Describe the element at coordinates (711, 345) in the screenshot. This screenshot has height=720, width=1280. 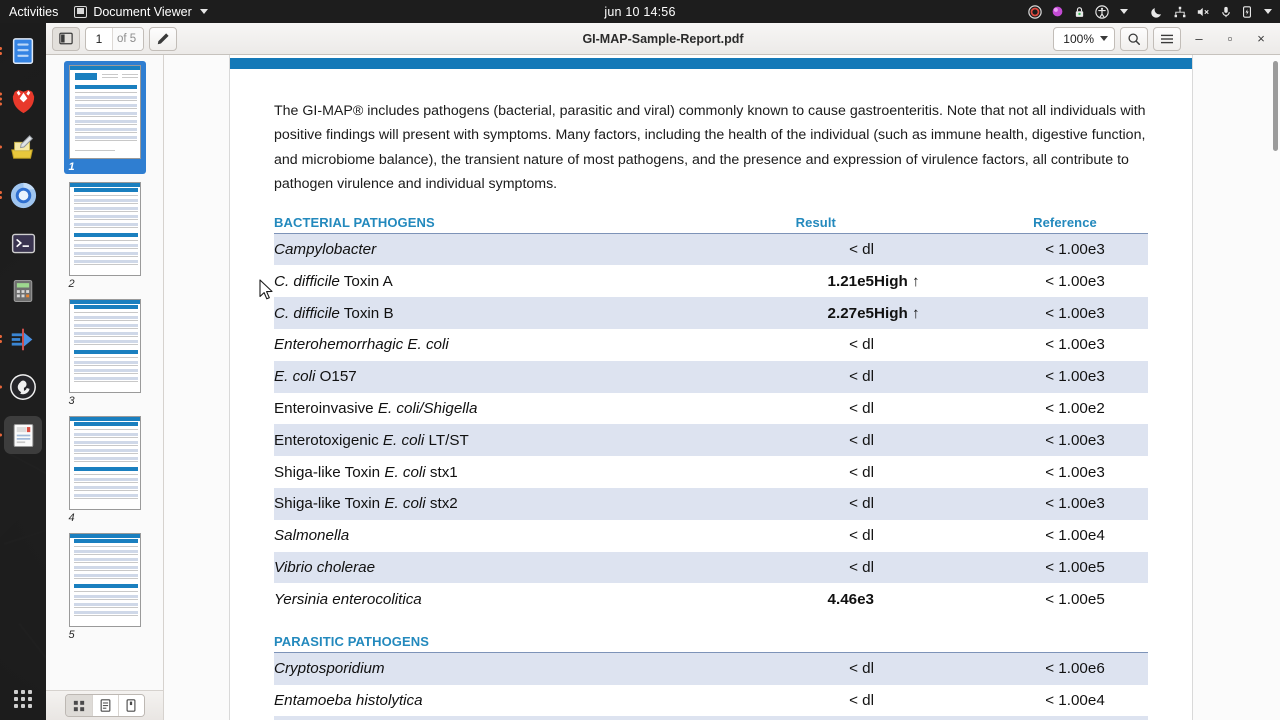
I see `table-row: Enterohemorrhagic E. coli < dl < 1.00e3` at that location.